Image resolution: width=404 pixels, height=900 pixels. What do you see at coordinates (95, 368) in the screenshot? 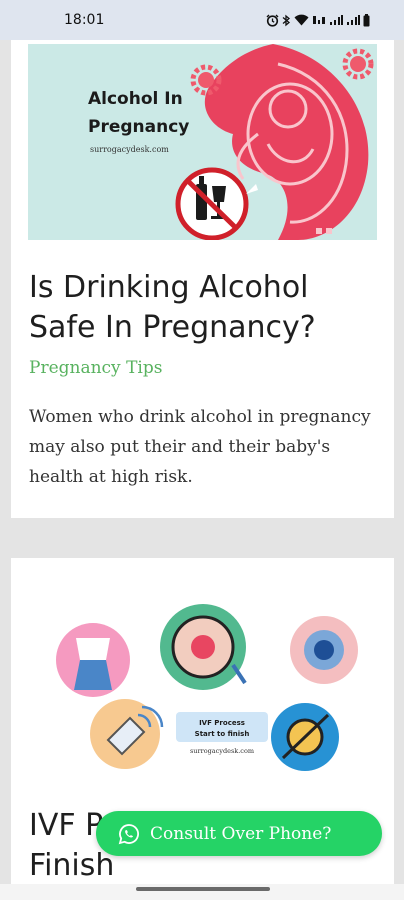
I see `article-category: Pregnancy Tips` at bounding box center [95, 368].